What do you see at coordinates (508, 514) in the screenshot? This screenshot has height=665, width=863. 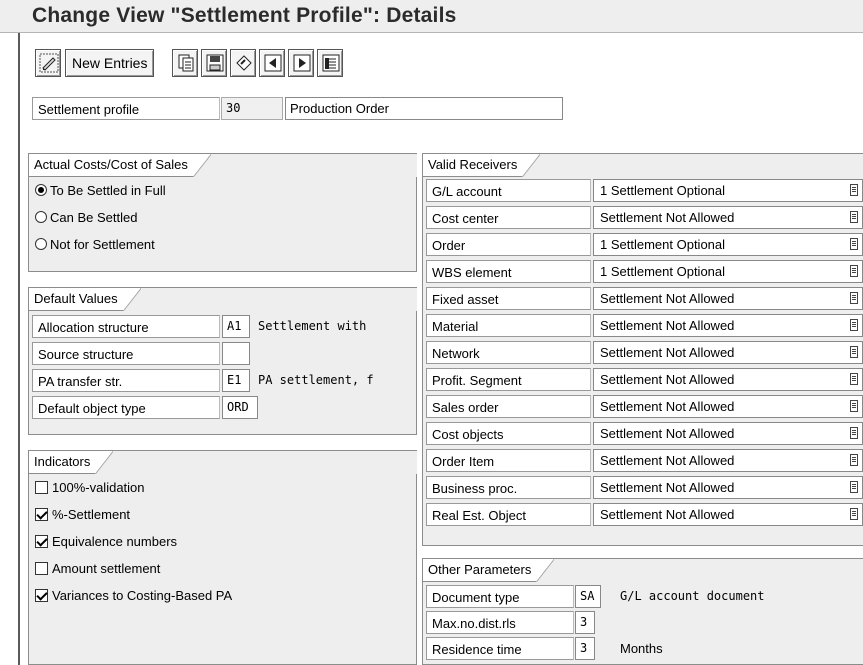 I see `receiver-label: Real Est. Object` at bounding box center [508, 514].